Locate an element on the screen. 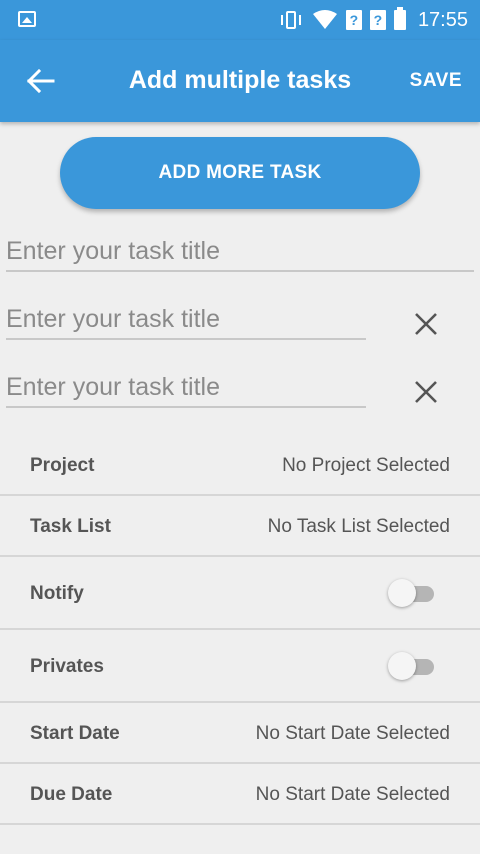 The height and width of the screenshot is (854, 480). due-date-row: Due Date No Start Date Selected is located at coordinates (240, 793).